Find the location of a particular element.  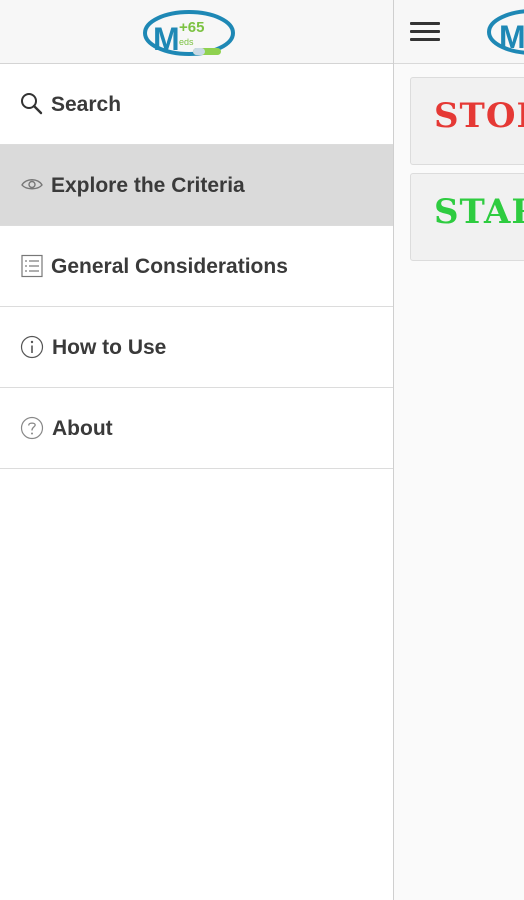

stopp-card-label: STOPP is located at coordinates (479, 116).